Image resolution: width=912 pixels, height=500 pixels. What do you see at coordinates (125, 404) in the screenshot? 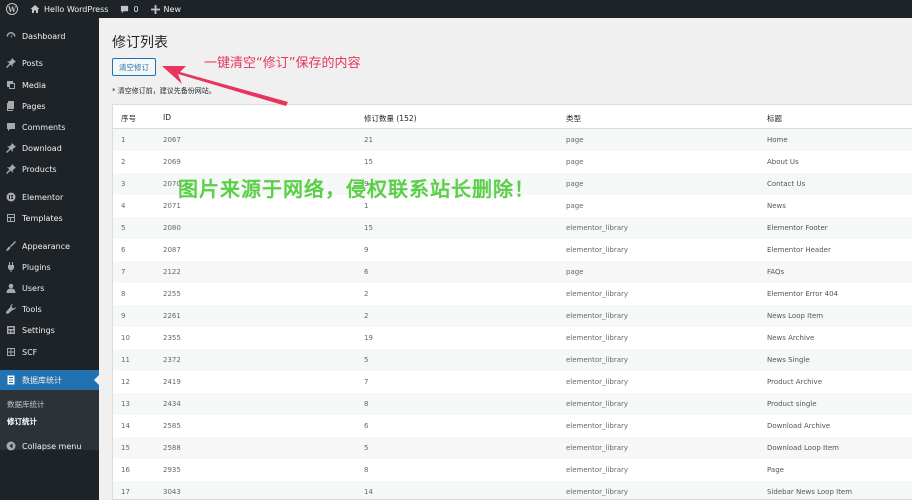
I see `cell-index: 13` at bounding box center [125, 404].